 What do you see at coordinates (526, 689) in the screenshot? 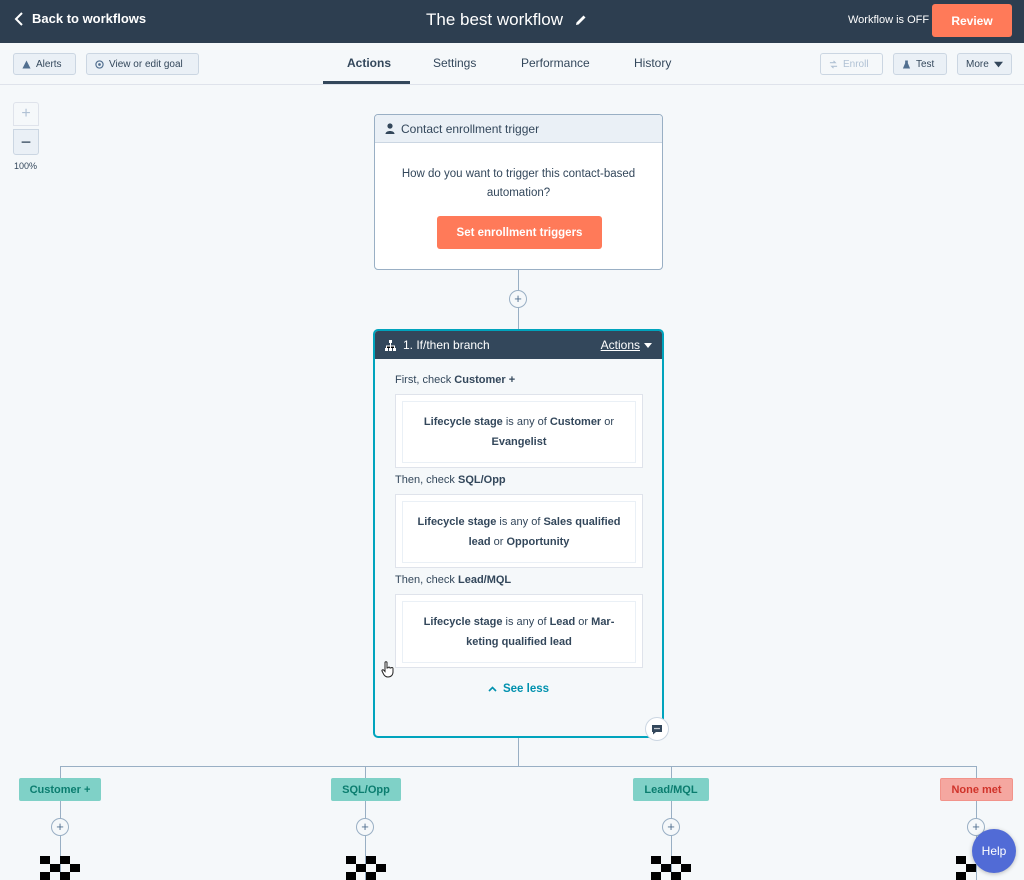
I see `see-less-label: See less` at bounding box center [526, 689].